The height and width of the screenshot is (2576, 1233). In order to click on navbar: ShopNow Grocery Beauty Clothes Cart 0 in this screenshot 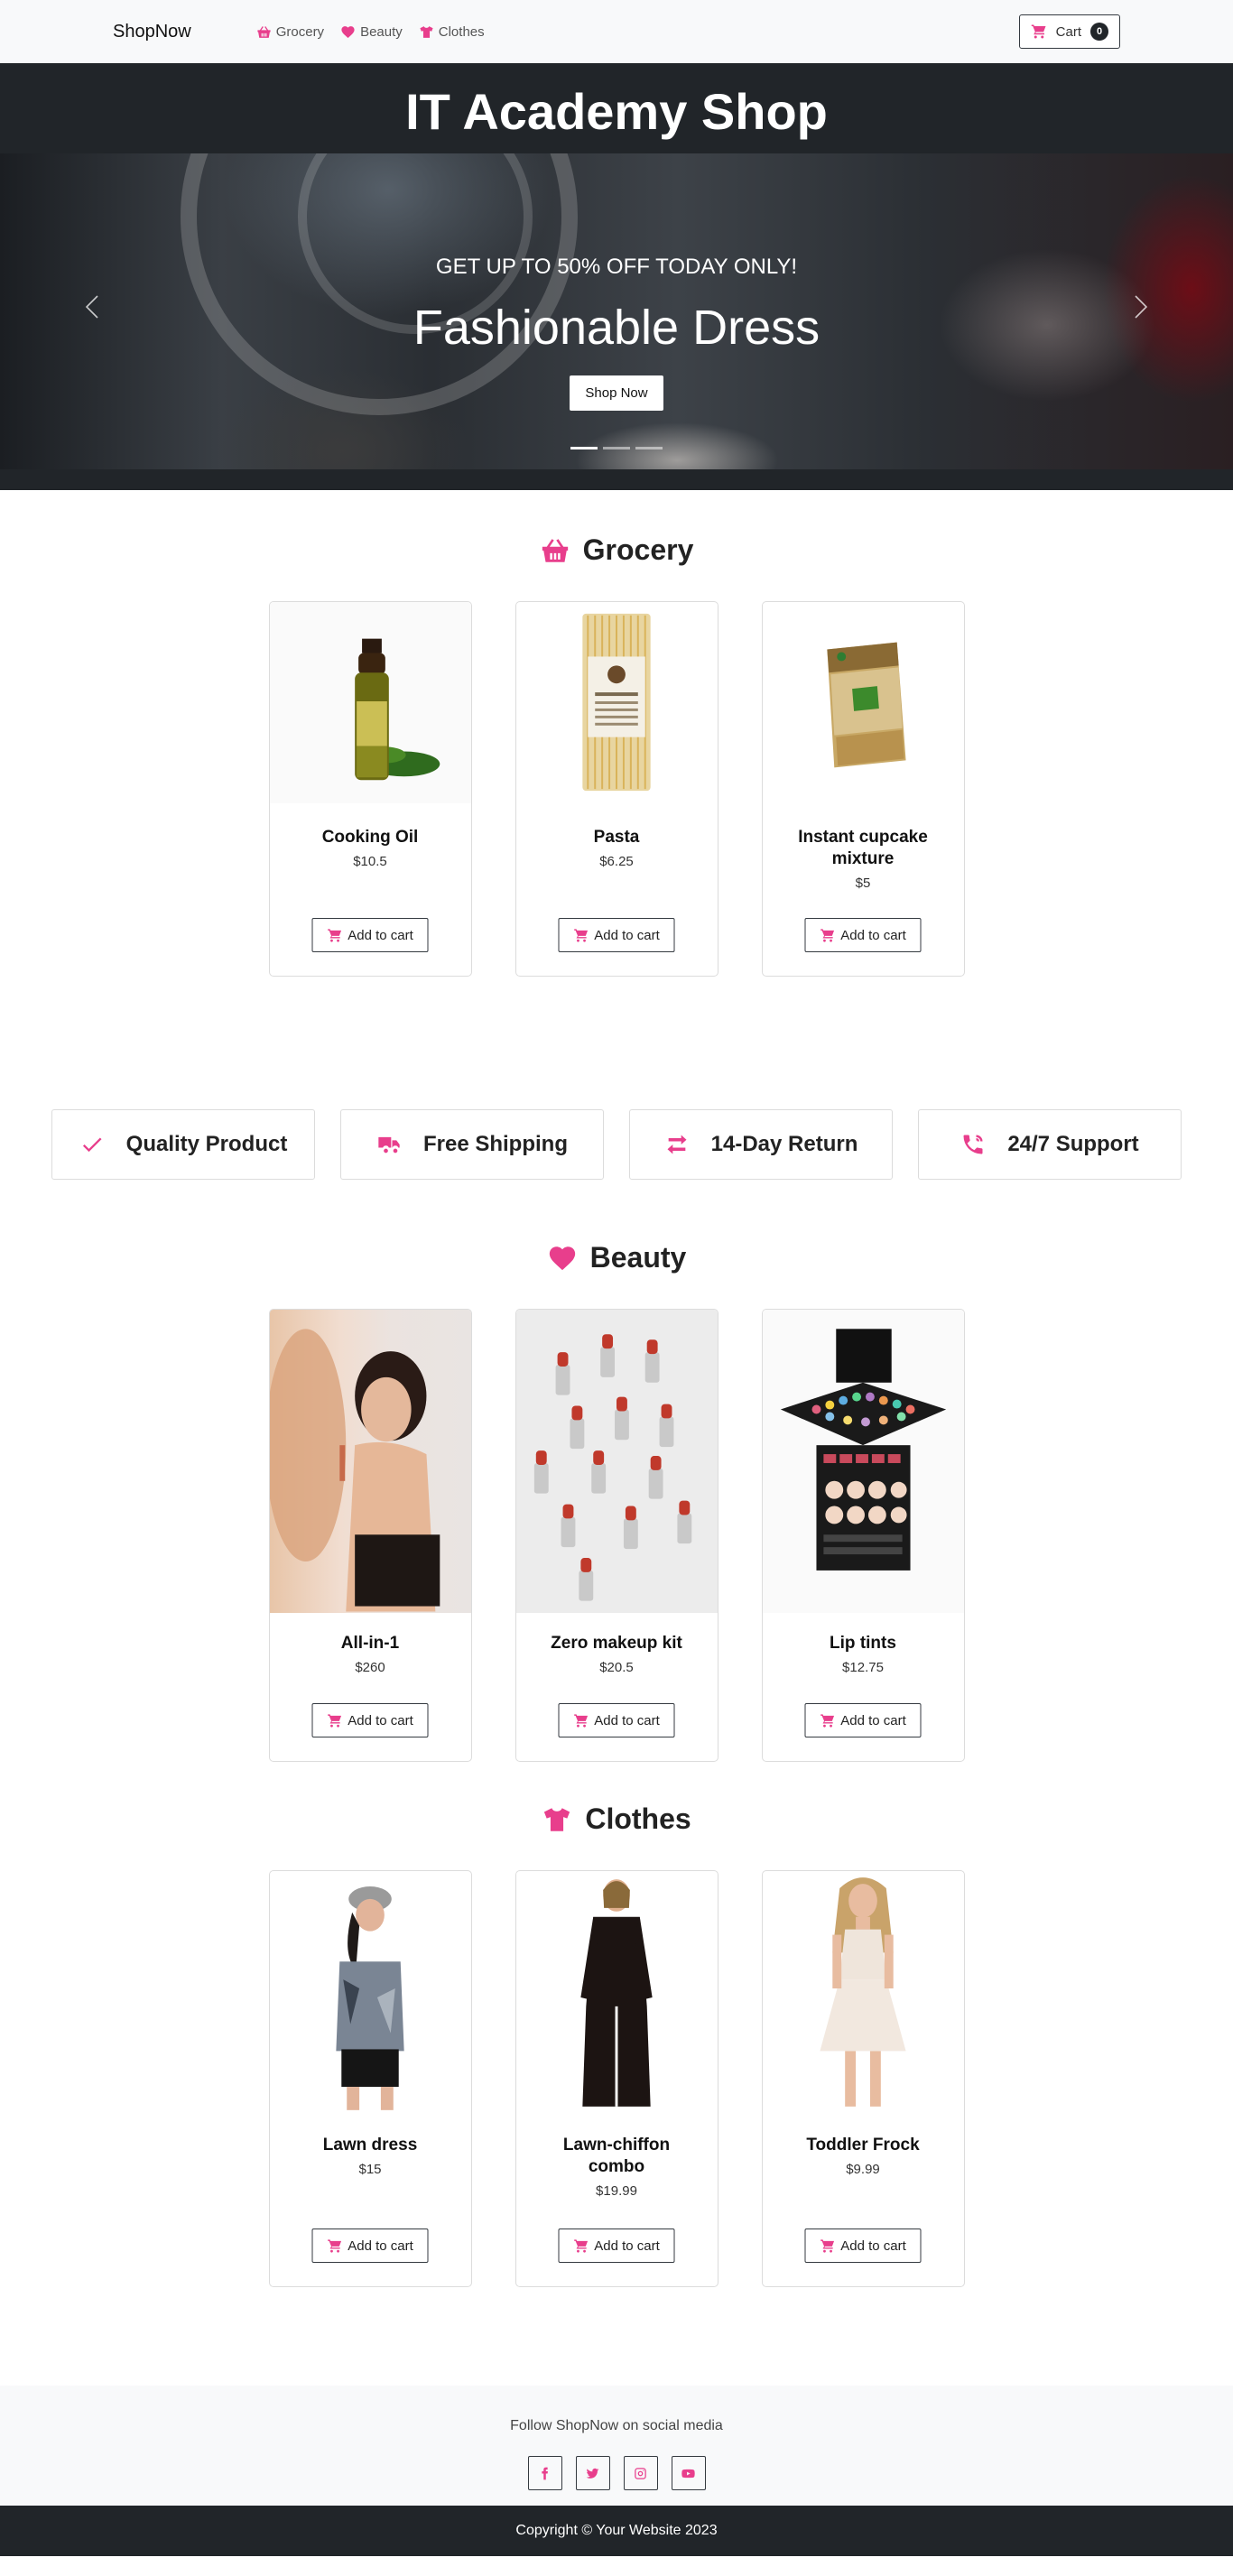, I will do `click(616, 31)`.